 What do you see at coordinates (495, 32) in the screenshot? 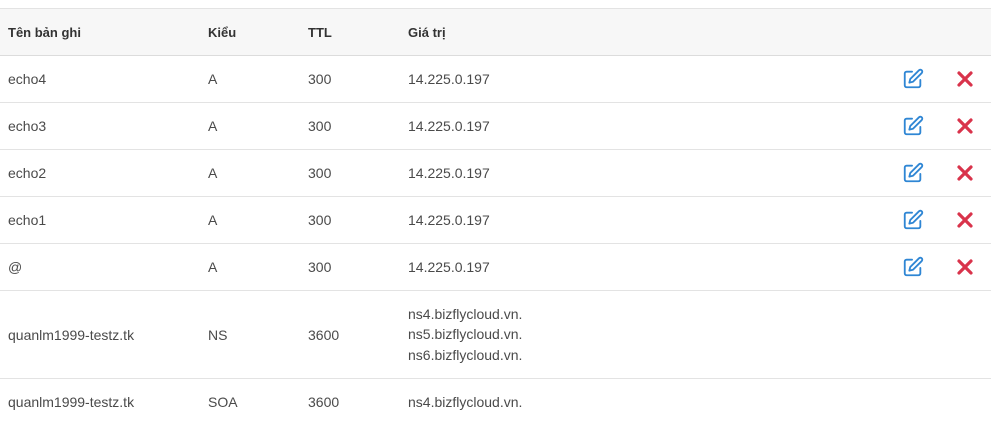
I see `table-header: Tên bản ghi Kiểu TTL Giá trị` at bounding box center [495, 32].